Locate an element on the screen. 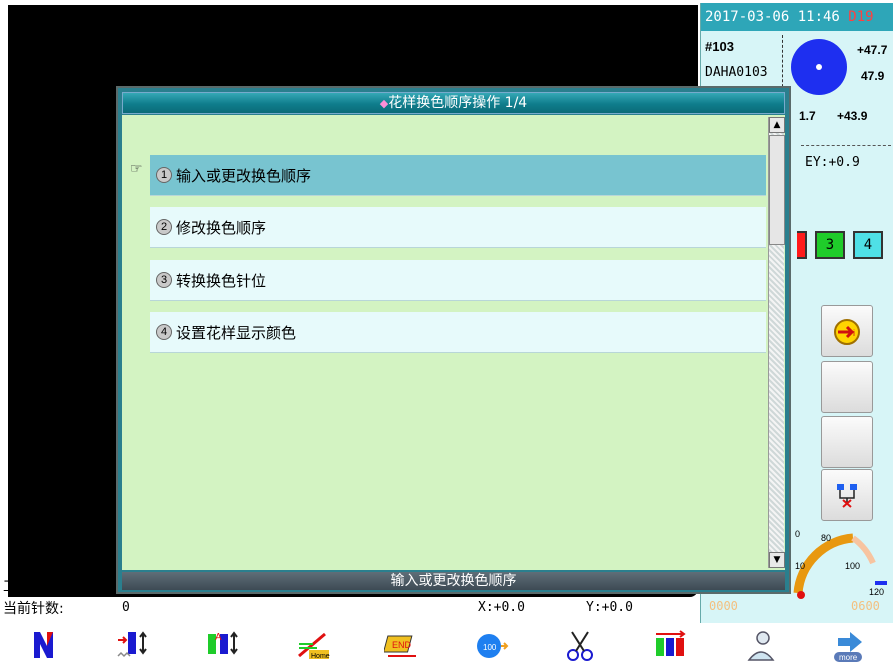 This screenshot has height=672, width=893. menu-item-label: 设置花样显示颜色 is located at coordinates (236, 332).